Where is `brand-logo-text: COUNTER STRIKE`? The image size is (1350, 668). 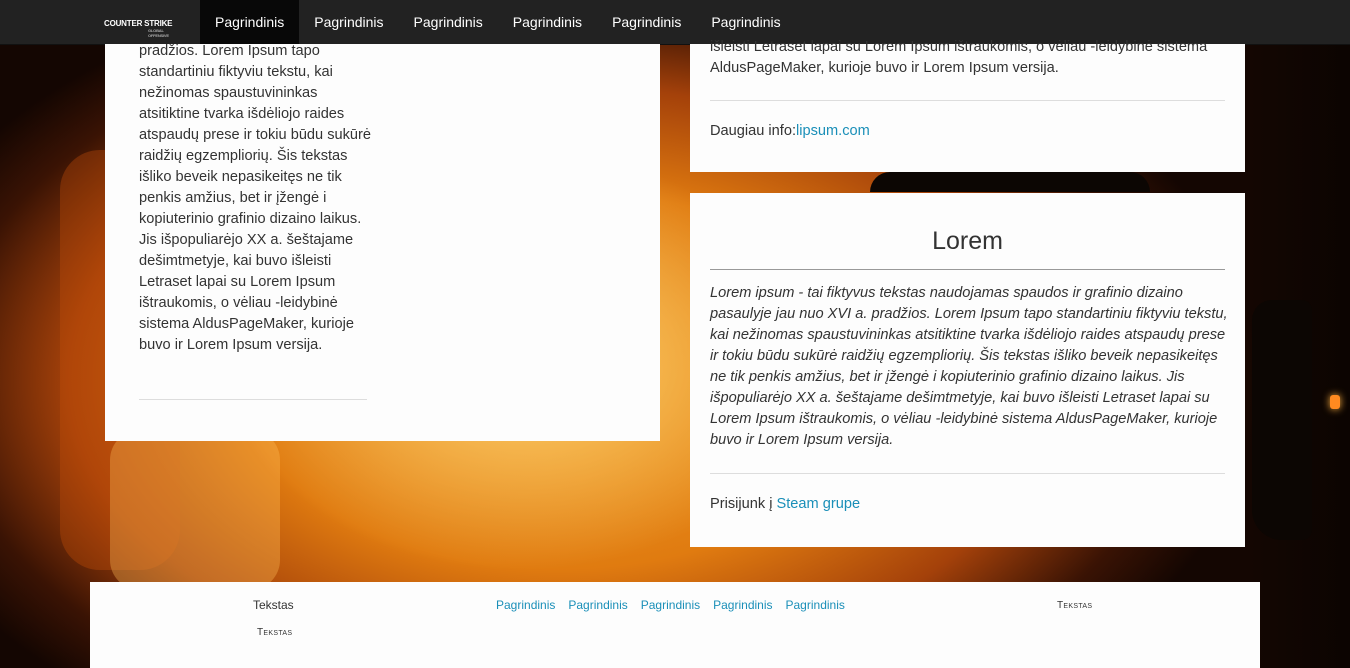
brand-logo-text: COUNTER STRIKE is located at coordinates (138, 23).